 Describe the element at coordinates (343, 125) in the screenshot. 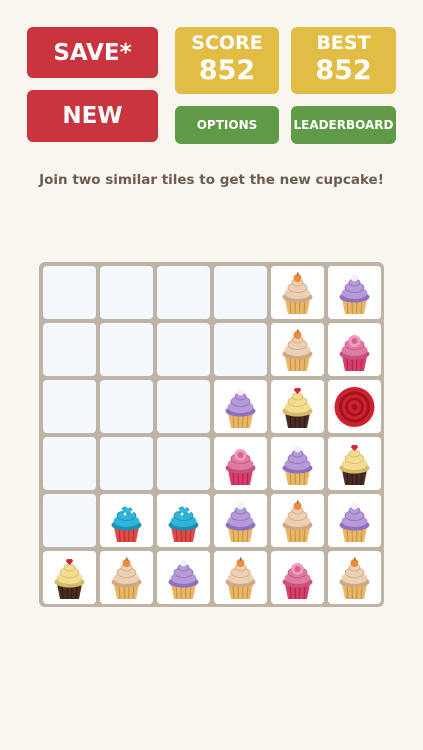

I see `leaderboard-button: LEADERBOARD` at that location.